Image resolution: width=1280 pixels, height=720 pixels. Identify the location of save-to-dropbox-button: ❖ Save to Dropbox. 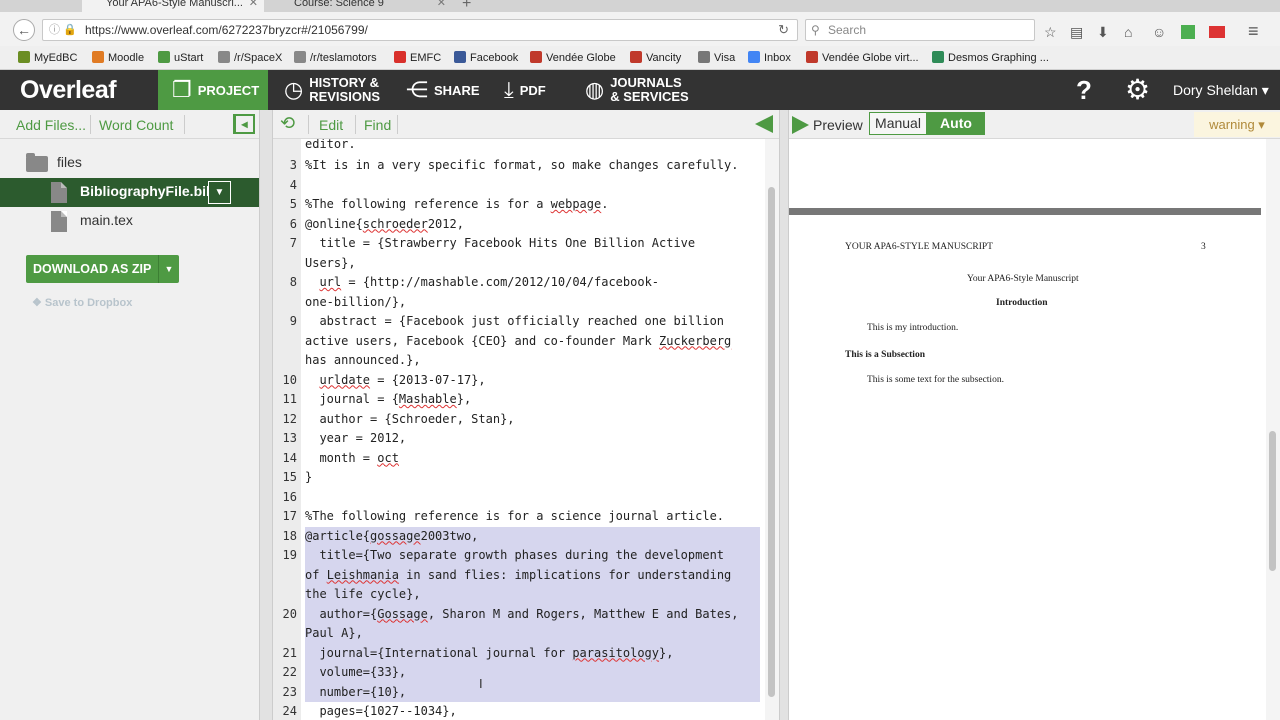
(82, 302).